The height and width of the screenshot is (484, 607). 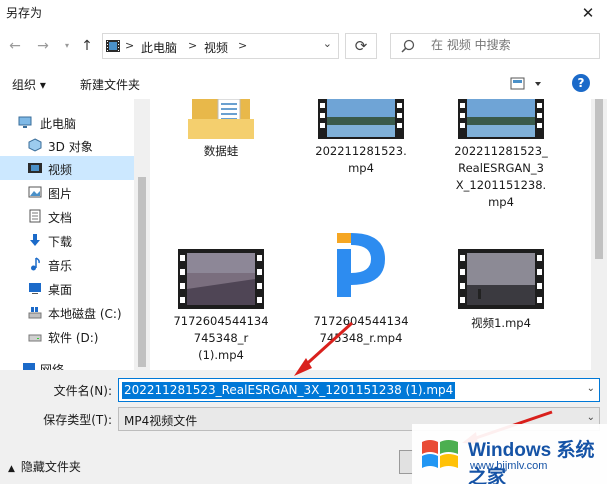 I want to click on address-bar: > 此电脑 > 视频 > ⌄, so click(x=220, y=46).